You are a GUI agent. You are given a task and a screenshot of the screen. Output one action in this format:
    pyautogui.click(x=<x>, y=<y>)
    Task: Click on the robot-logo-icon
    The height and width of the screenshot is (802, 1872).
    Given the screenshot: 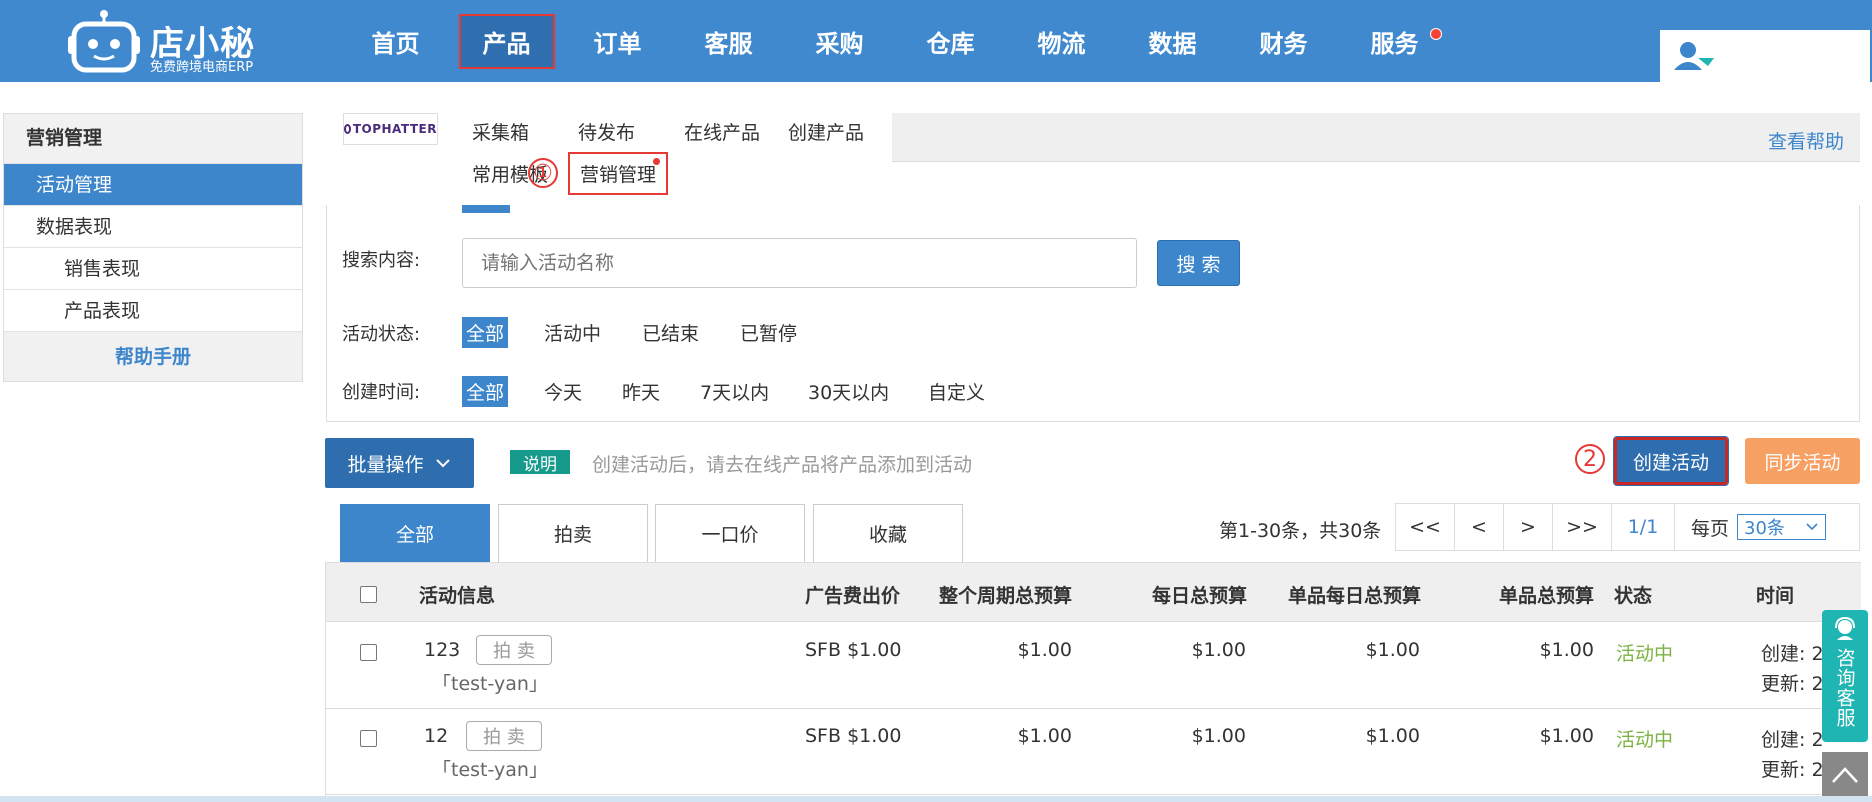 What is the action you would take?
    pyautogui.click(x=104, y=41)
    